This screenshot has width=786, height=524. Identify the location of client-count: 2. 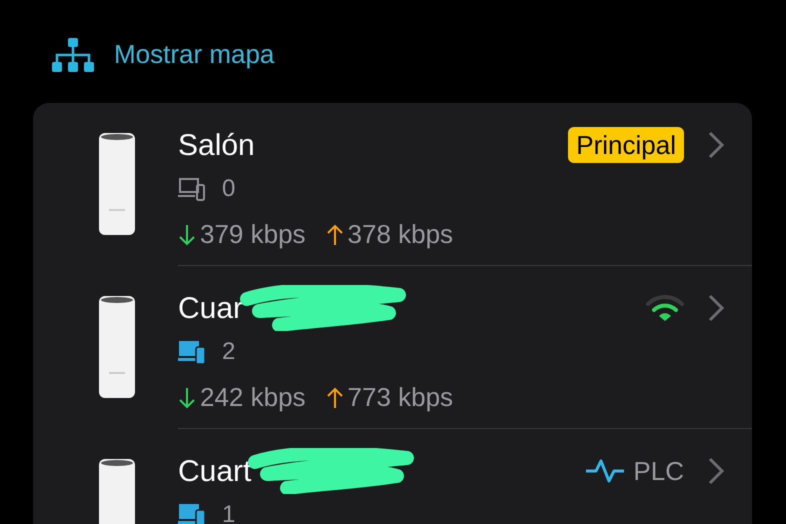
(229, 352).